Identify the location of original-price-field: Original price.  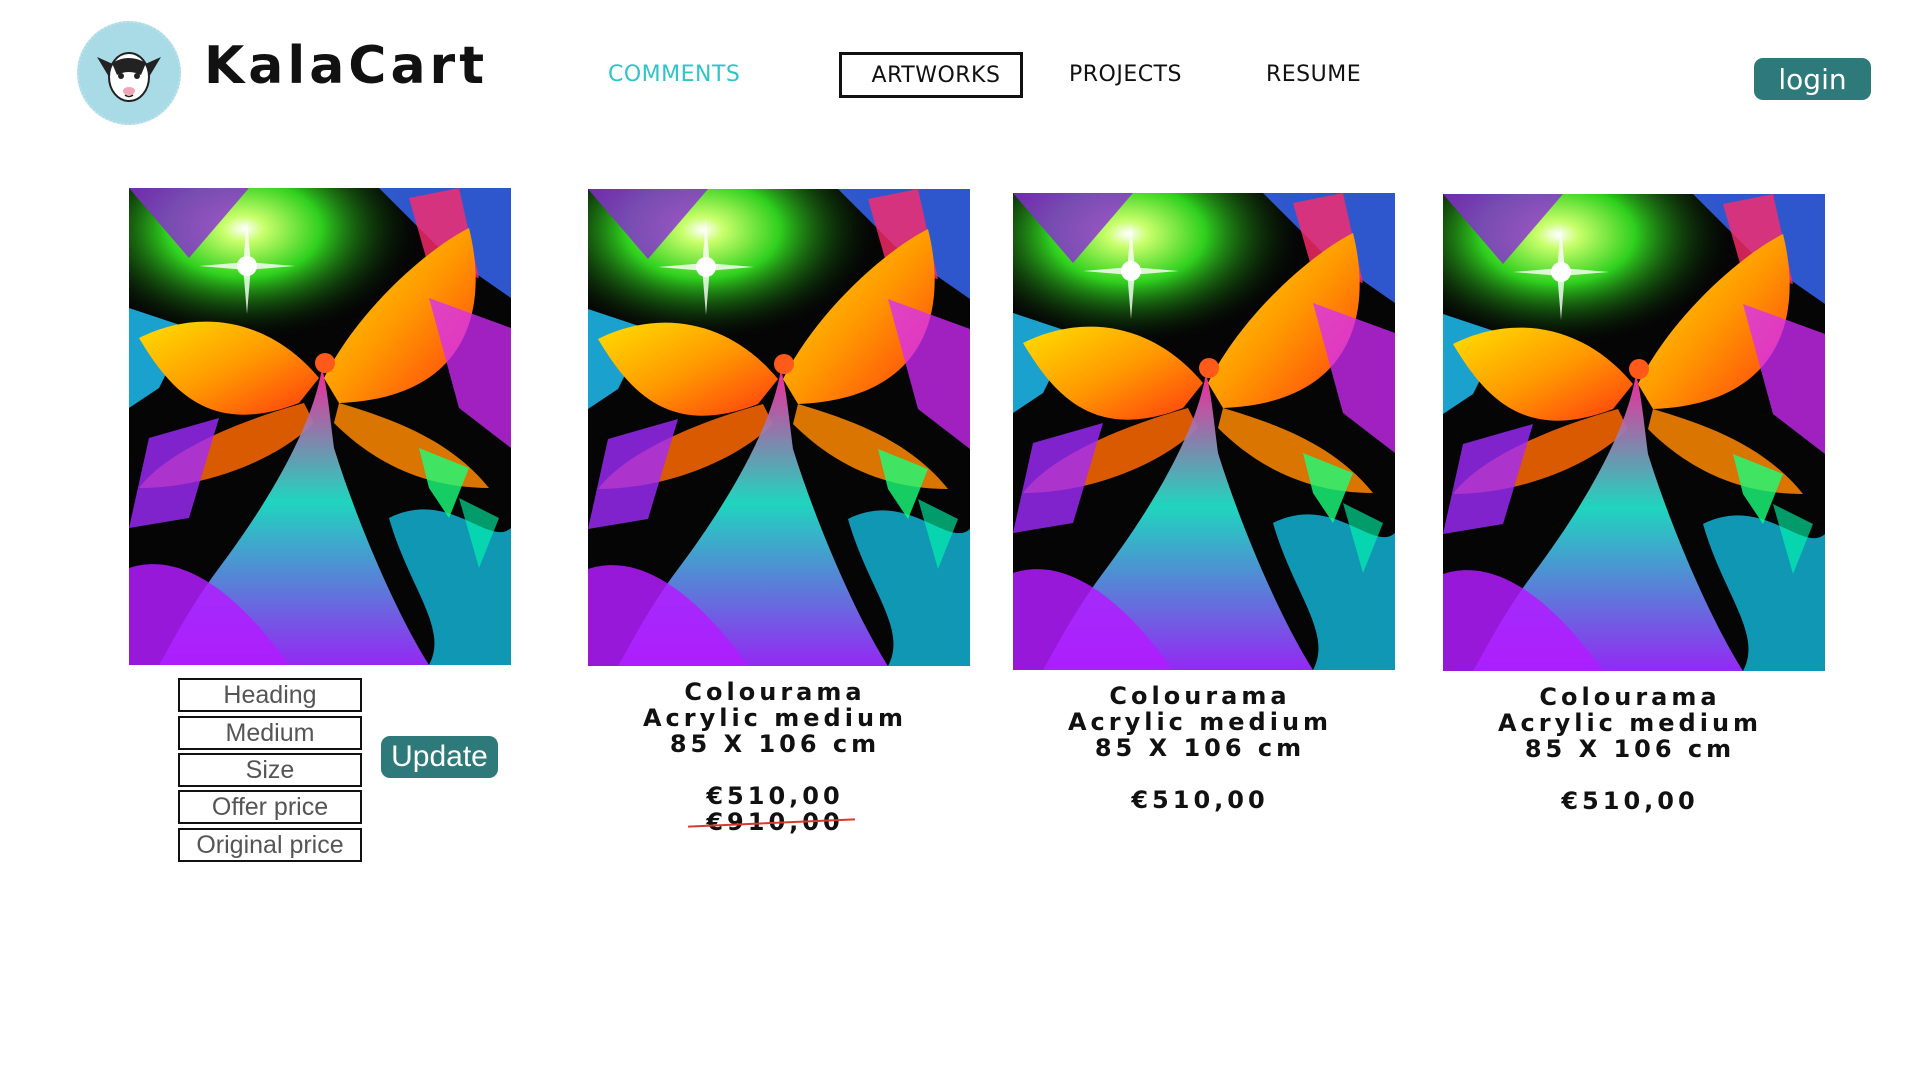
(270, 845).